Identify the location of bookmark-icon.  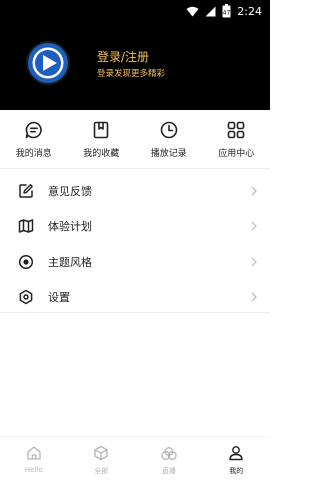
(101, 130).